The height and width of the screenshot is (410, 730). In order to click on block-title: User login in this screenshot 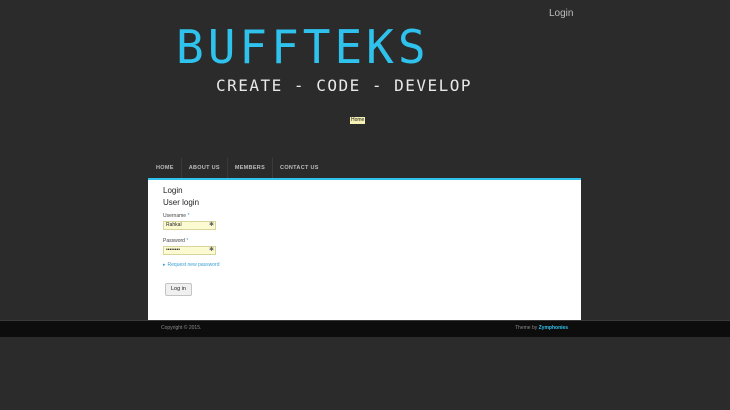, I will do `click(181, 202)`.